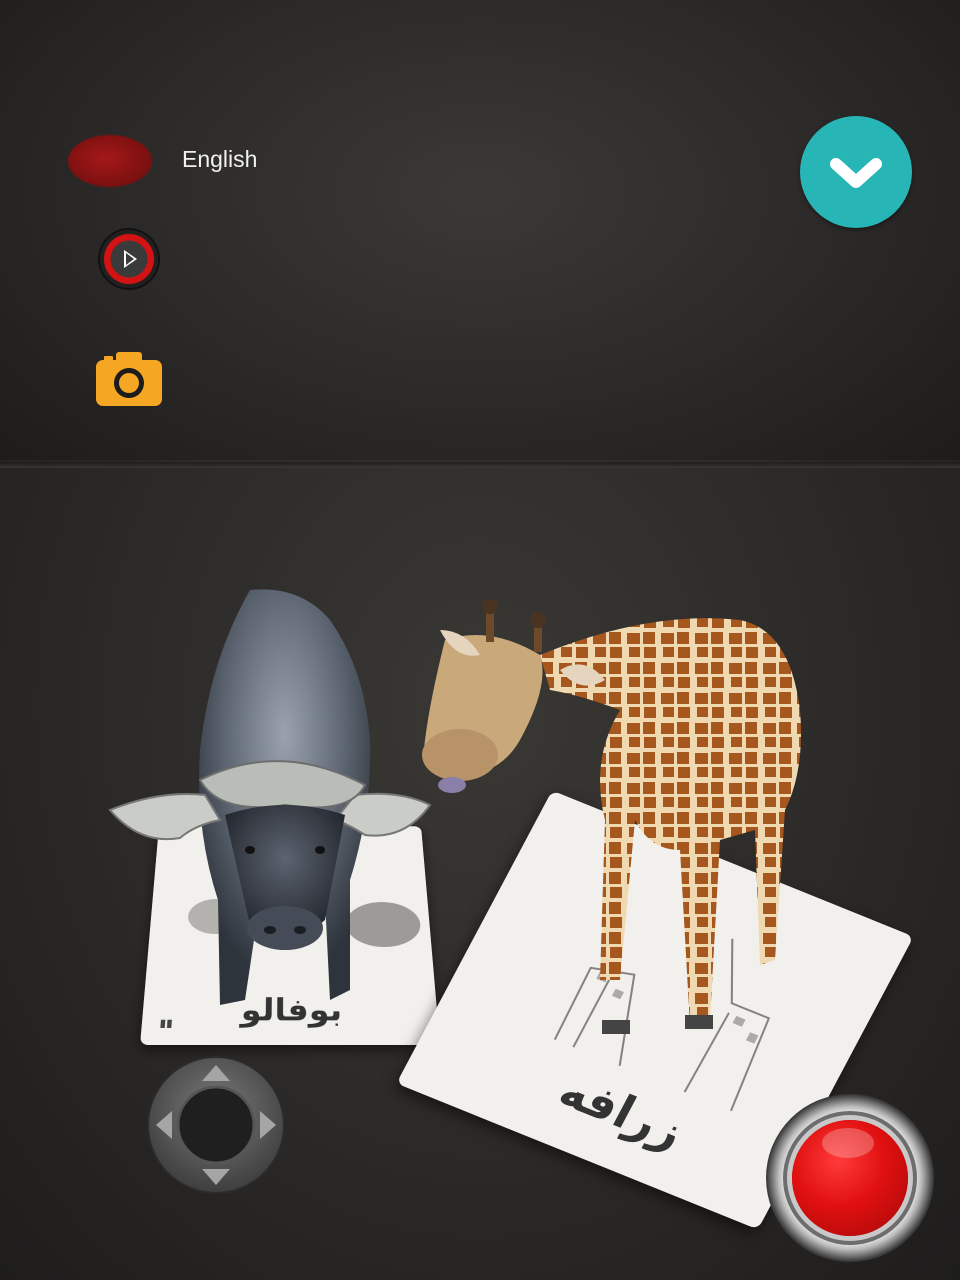 The image size is (960, 1280). What do you see at coordinates (270, 797) in the screenshot?
I see `buffalo-3d-model` at bounding box center [270, 797].